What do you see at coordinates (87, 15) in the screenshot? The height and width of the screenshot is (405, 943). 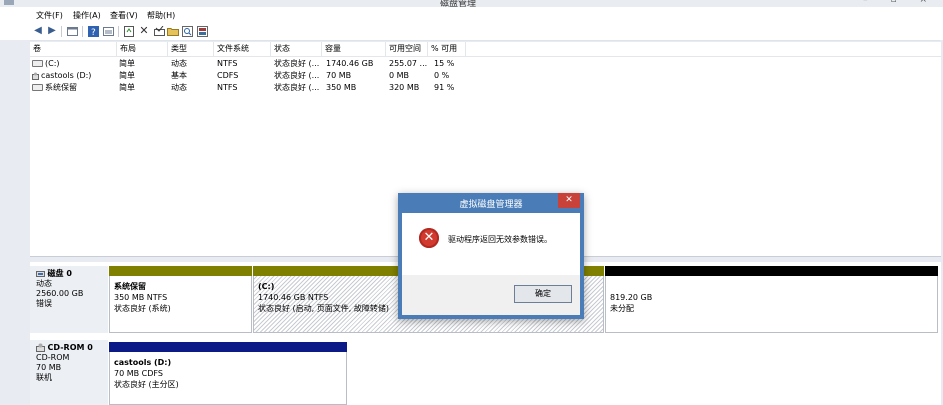 I see `menu-action: 操作(A)` at bounding box center [87, 15].